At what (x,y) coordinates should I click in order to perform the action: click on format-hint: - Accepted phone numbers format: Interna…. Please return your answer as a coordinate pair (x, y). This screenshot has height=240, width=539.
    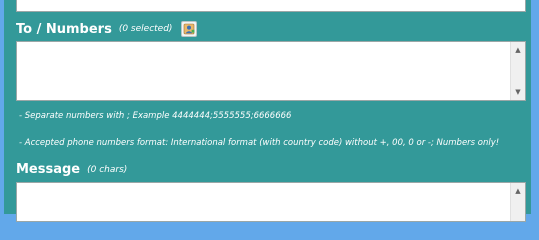
    Looking at the image, I should click on (259, 143).